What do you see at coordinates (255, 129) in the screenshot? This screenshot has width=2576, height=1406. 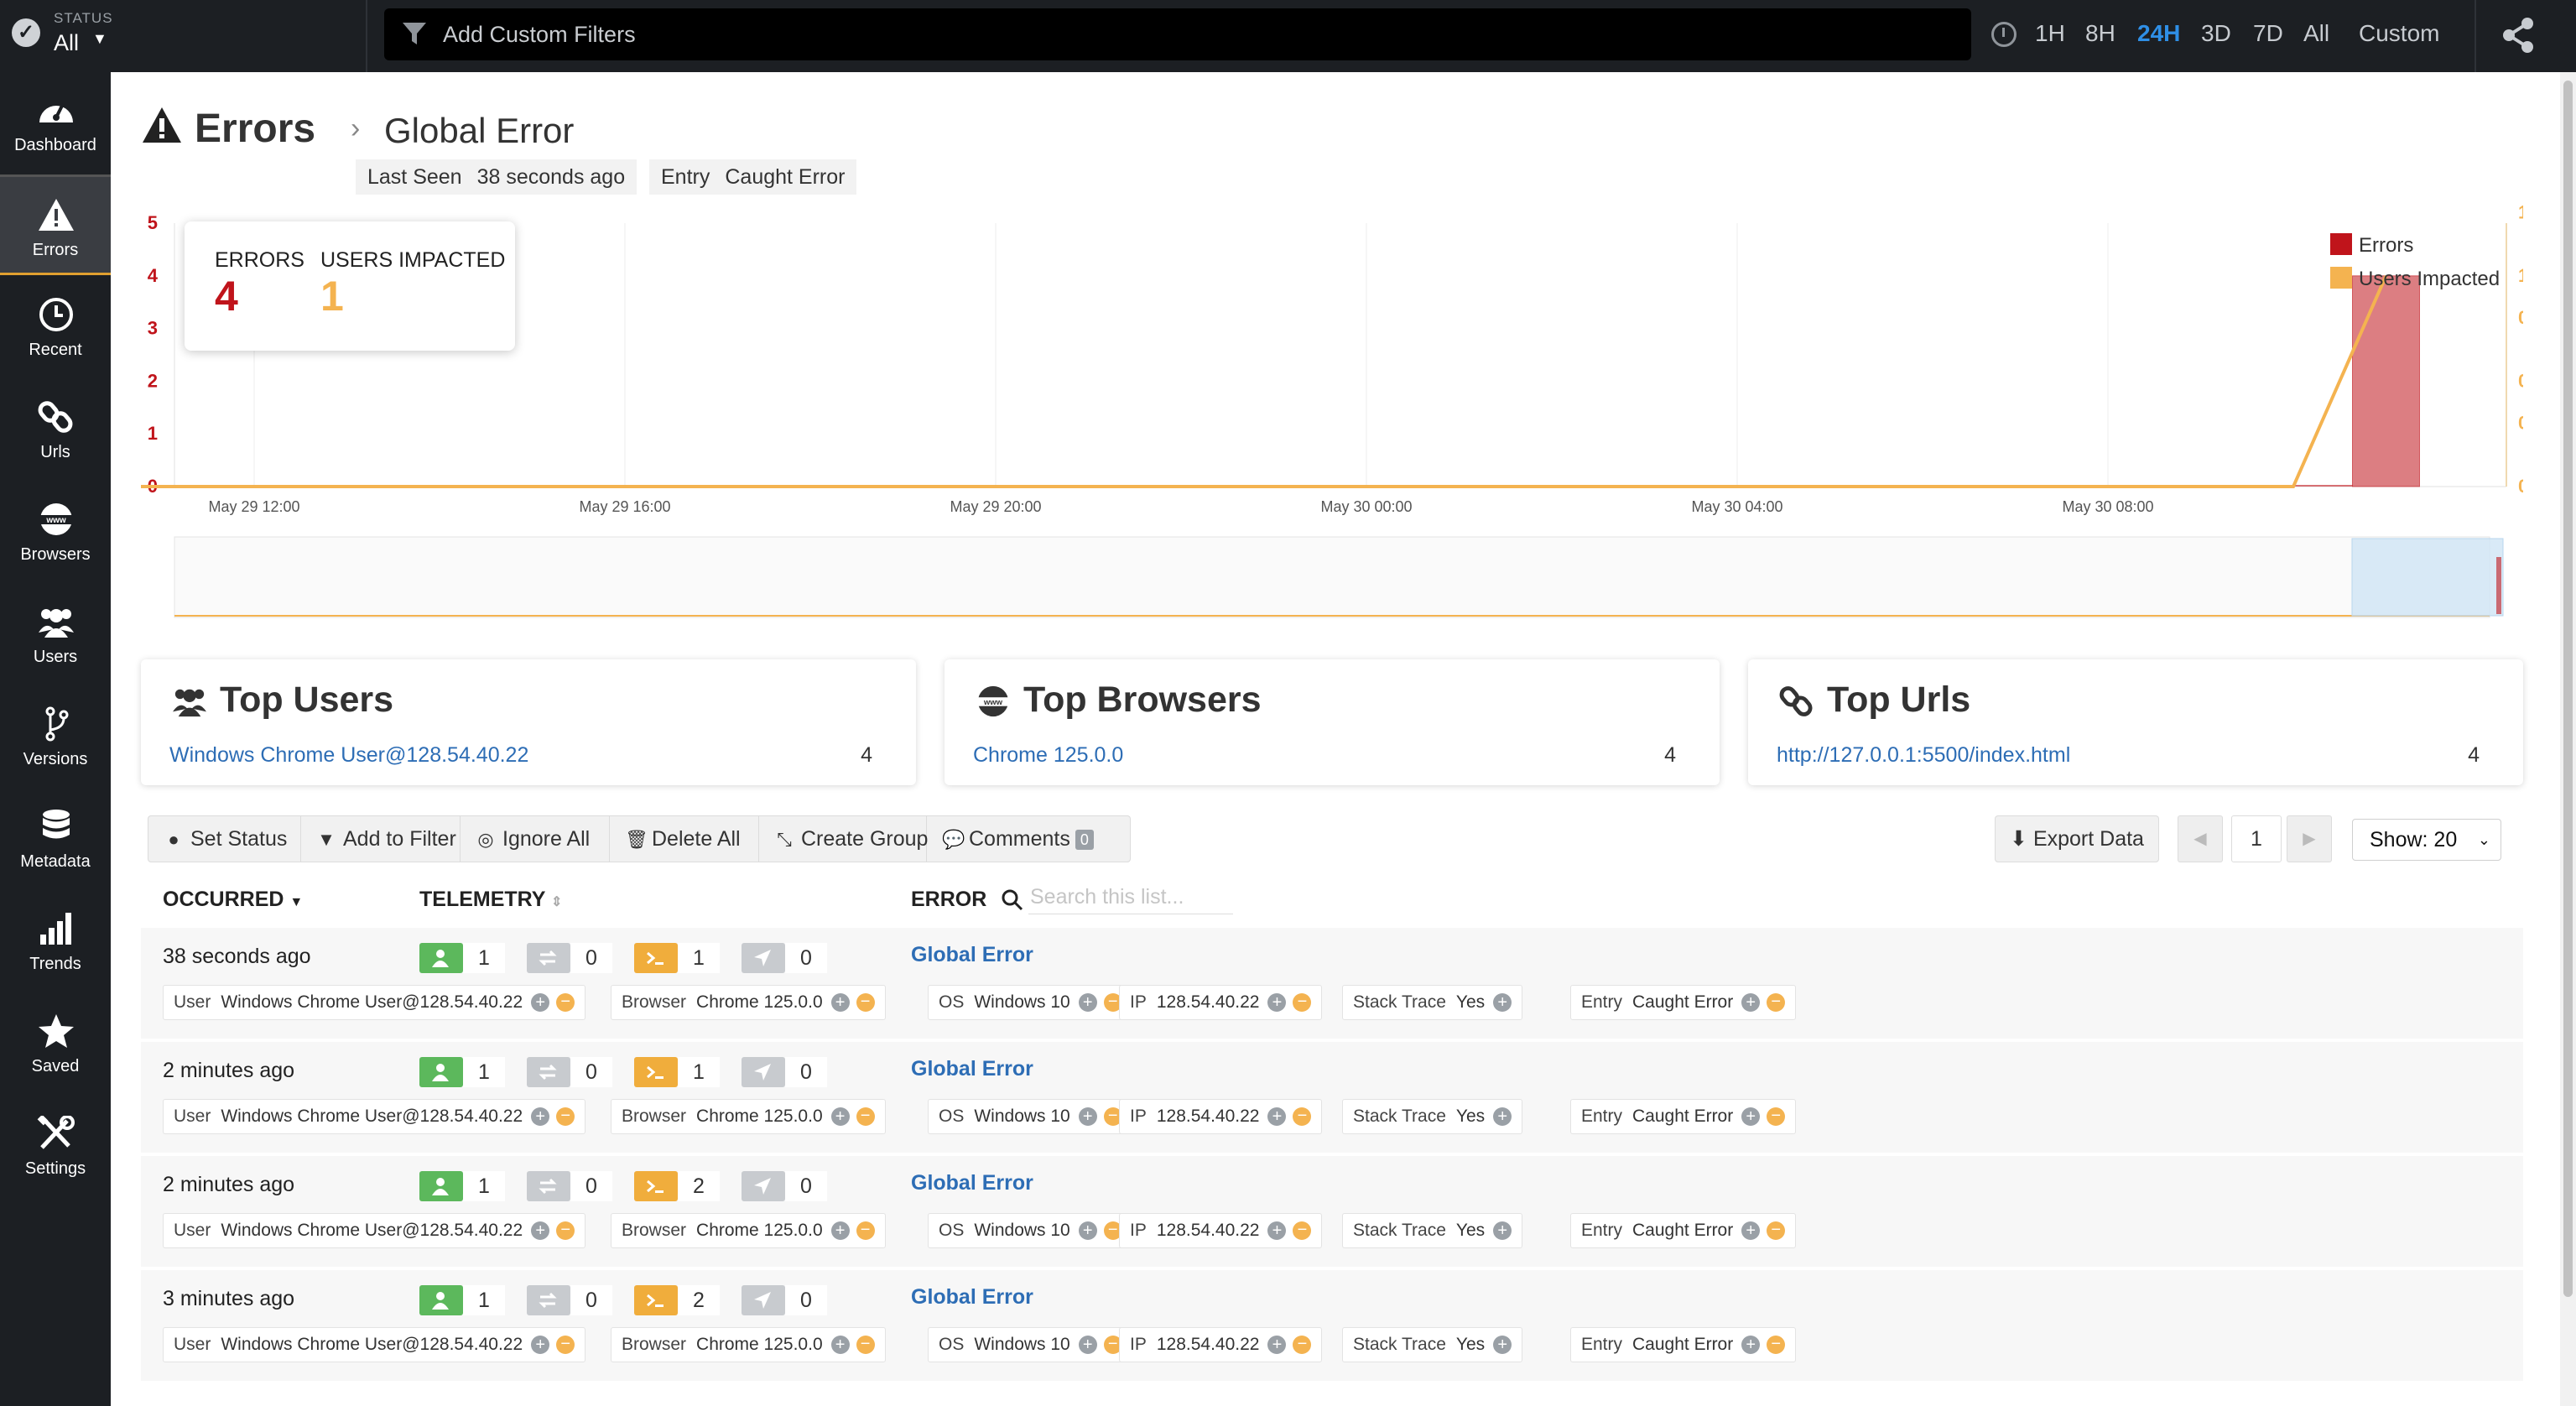 I see `page-title: Errors` at bounding box center [255, 129].